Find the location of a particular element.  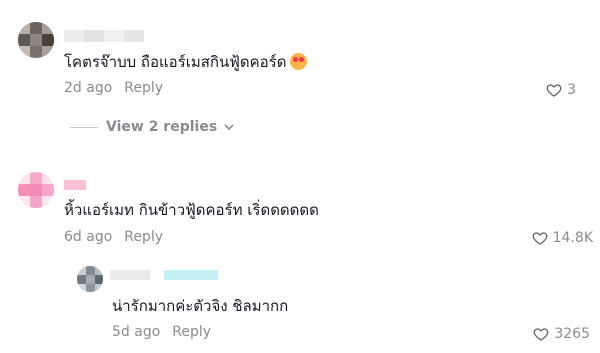

like-button: 3265 is located at coordinates (561, 334).